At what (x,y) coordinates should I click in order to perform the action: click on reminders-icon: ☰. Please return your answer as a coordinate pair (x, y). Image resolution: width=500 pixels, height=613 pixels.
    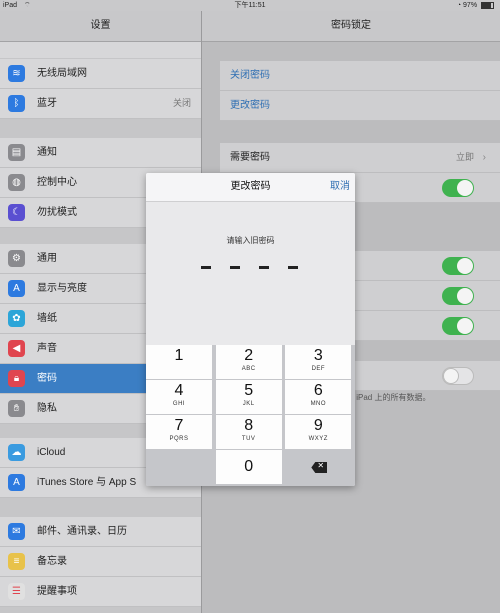
    Looking at the image, I should click on (16, 591).